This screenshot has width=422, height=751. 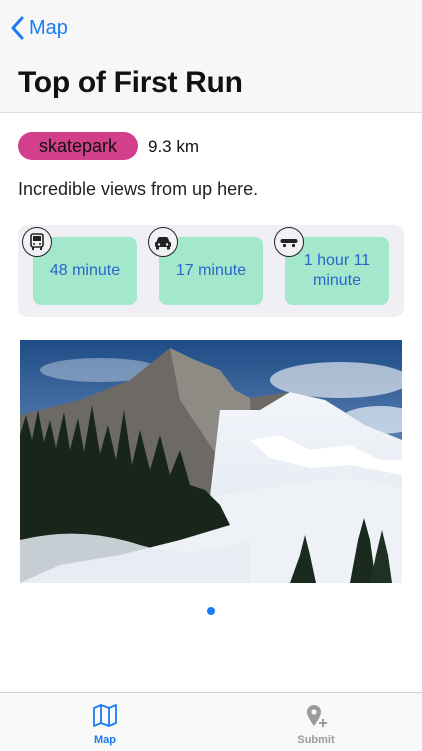 What do you see at coordinates (130, 82) in the screenshot?
I see `page-title: Top of First Run` at bounding box center [130, 82].